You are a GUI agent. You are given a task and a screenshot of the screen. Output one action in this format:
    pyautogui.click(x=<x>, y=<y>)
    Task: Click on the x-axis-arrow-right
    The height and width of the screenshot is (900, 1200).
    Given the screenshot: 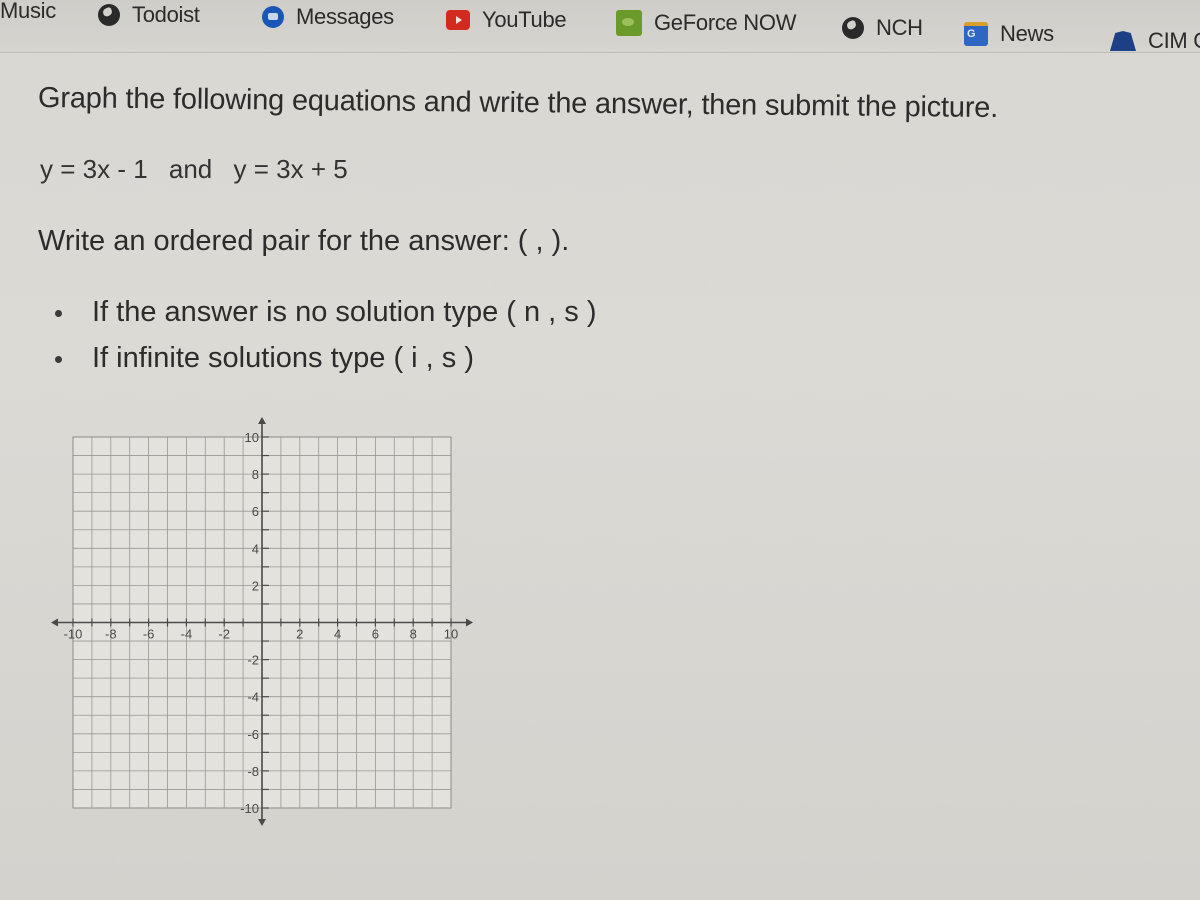 What is the action you would take?
    pyautogui.click(x=469, y=622)
    